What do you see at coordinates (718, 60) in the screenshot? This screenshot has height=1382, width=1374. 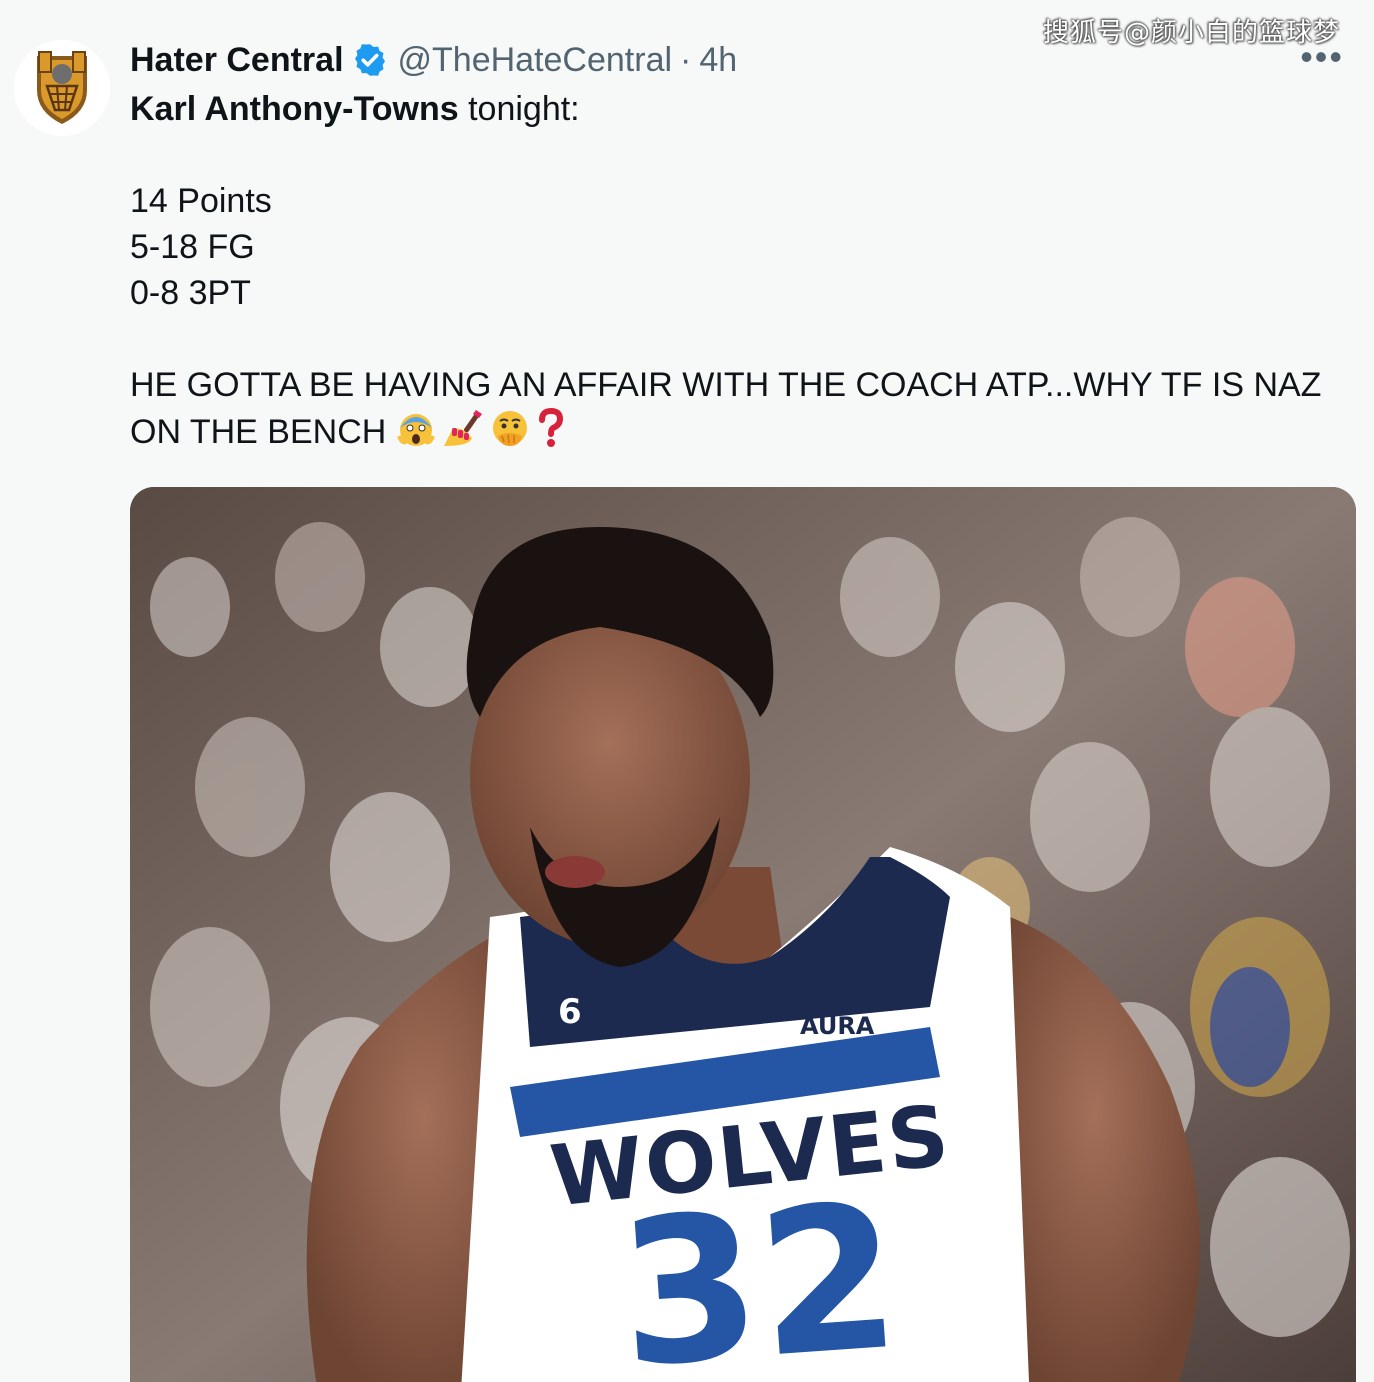 I see `timestamp: 4h` at bounding box center [718, 60].